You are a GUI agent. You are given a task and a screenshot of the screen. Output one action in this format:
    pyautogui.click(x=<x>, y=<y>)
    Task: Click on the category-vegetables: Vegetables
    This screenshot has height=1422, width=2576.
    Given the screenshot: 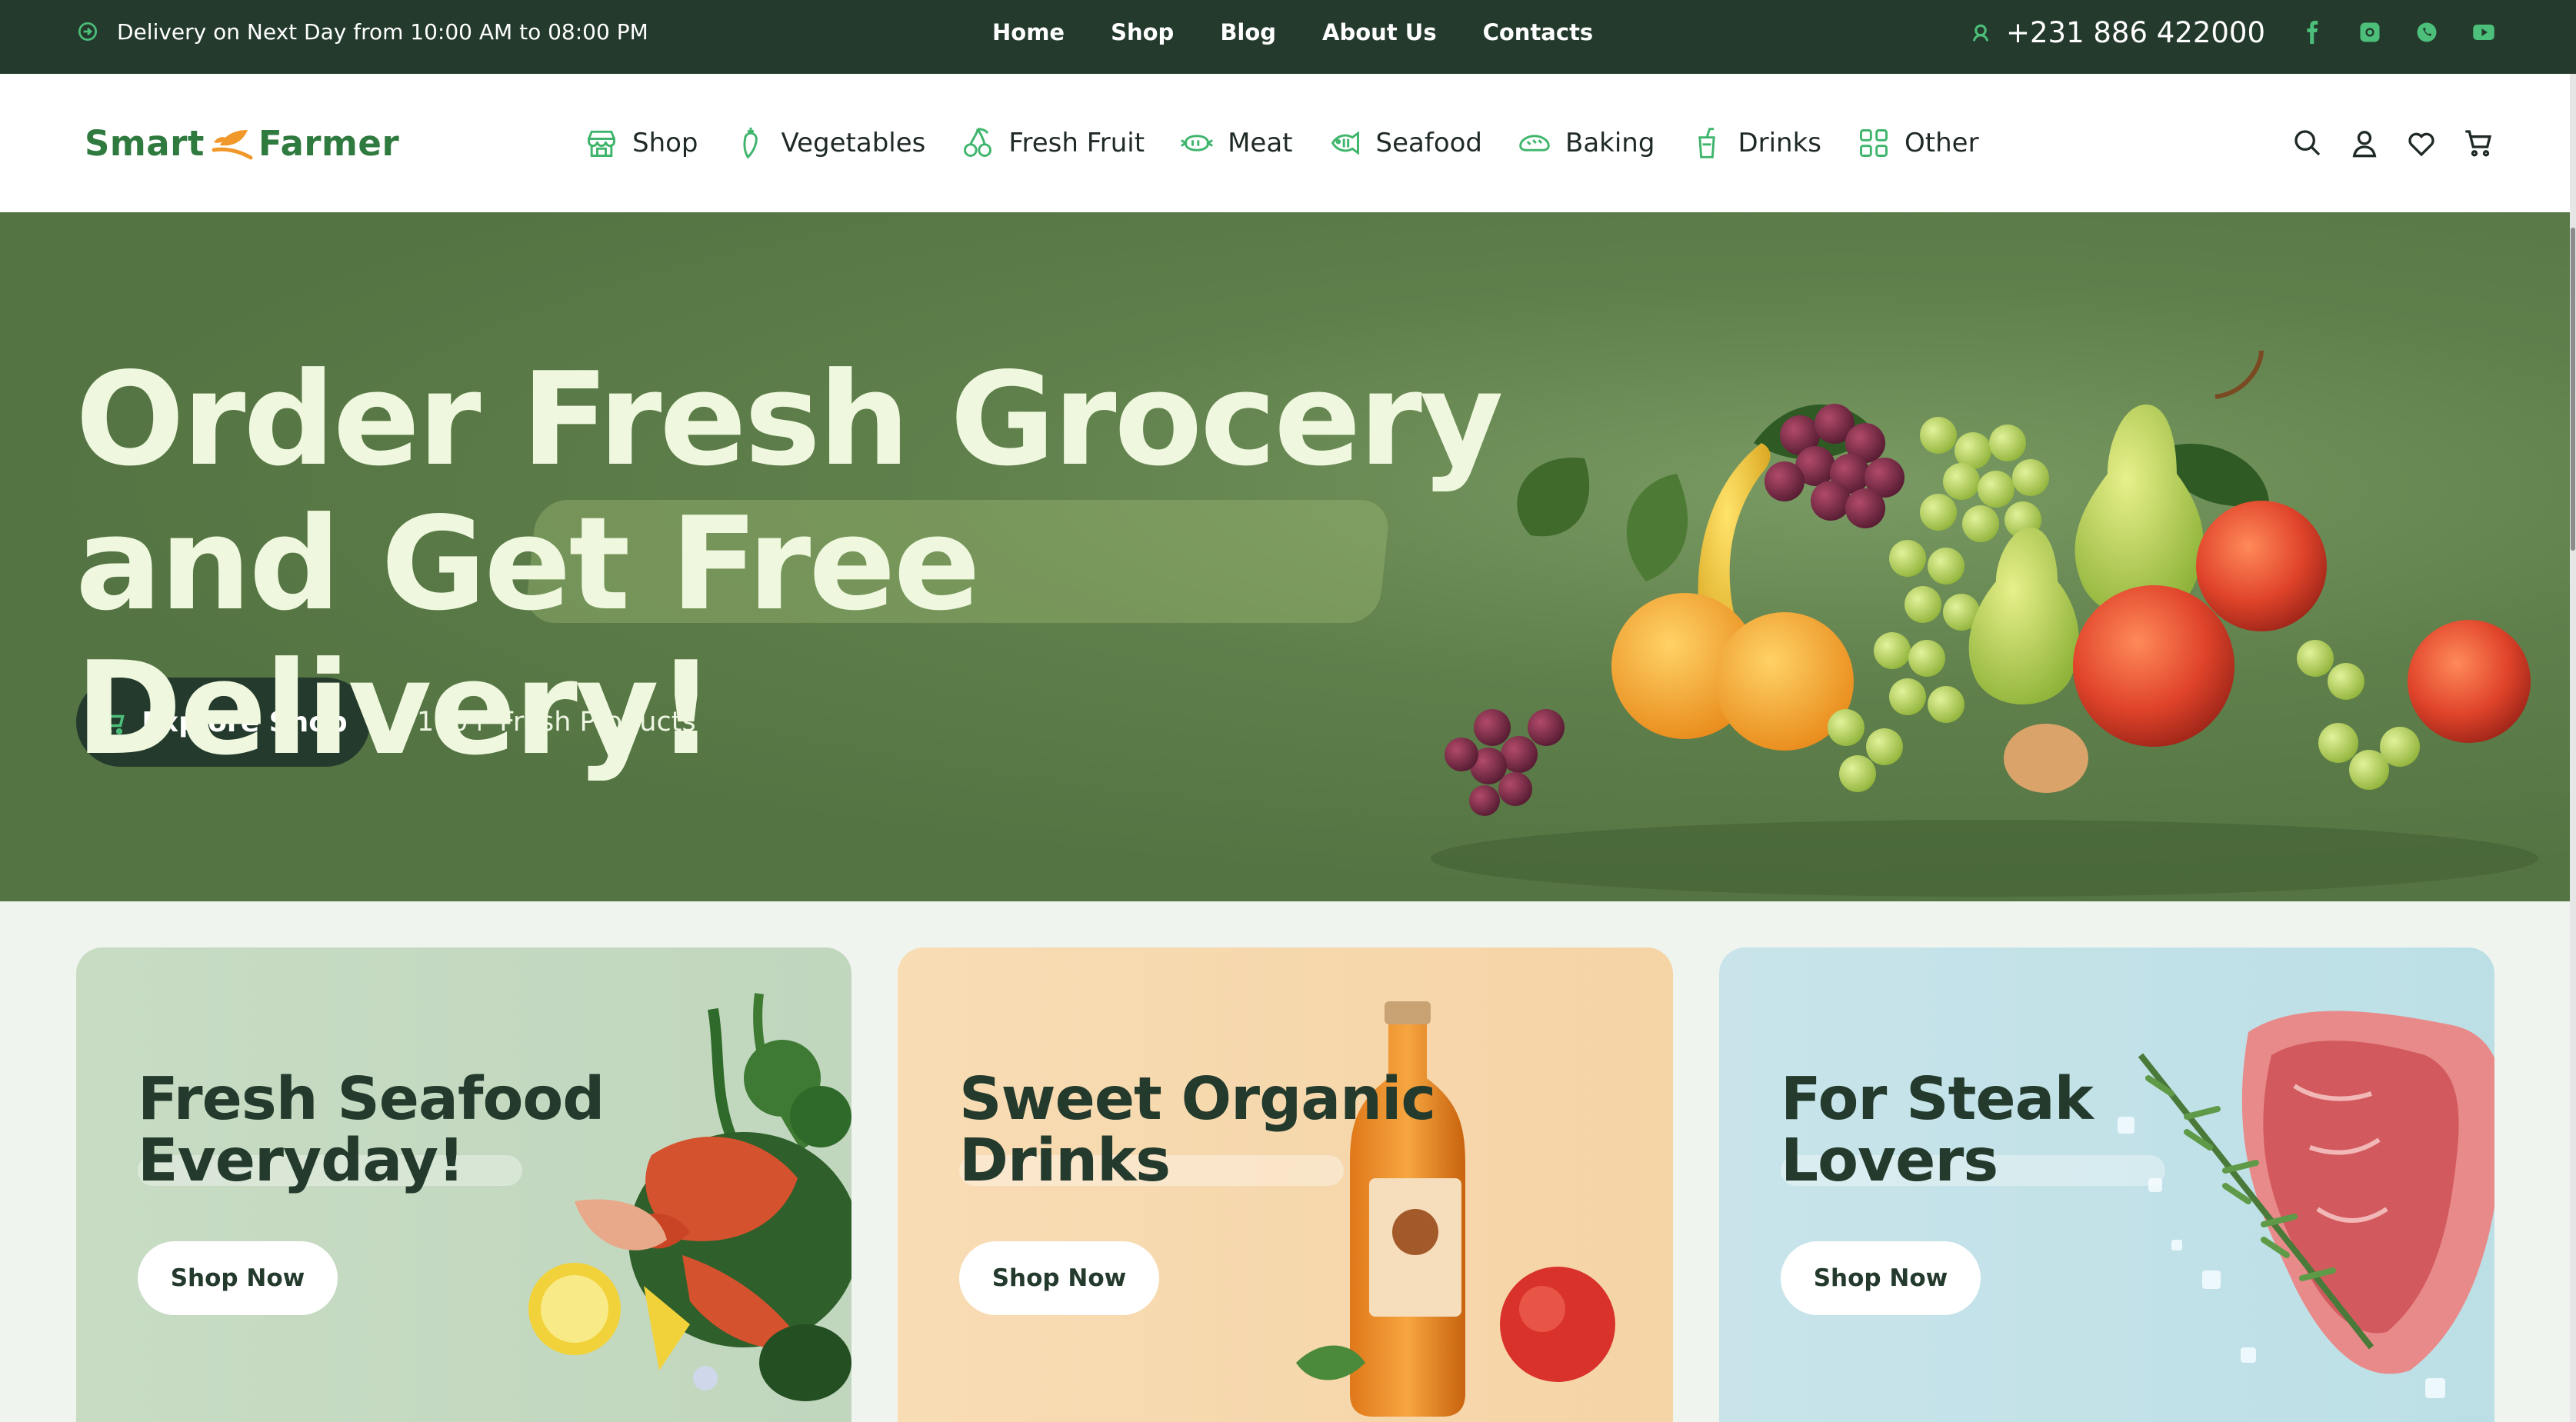 What is the action you would take?
    pyautogui.click(x=830, y=143)
    